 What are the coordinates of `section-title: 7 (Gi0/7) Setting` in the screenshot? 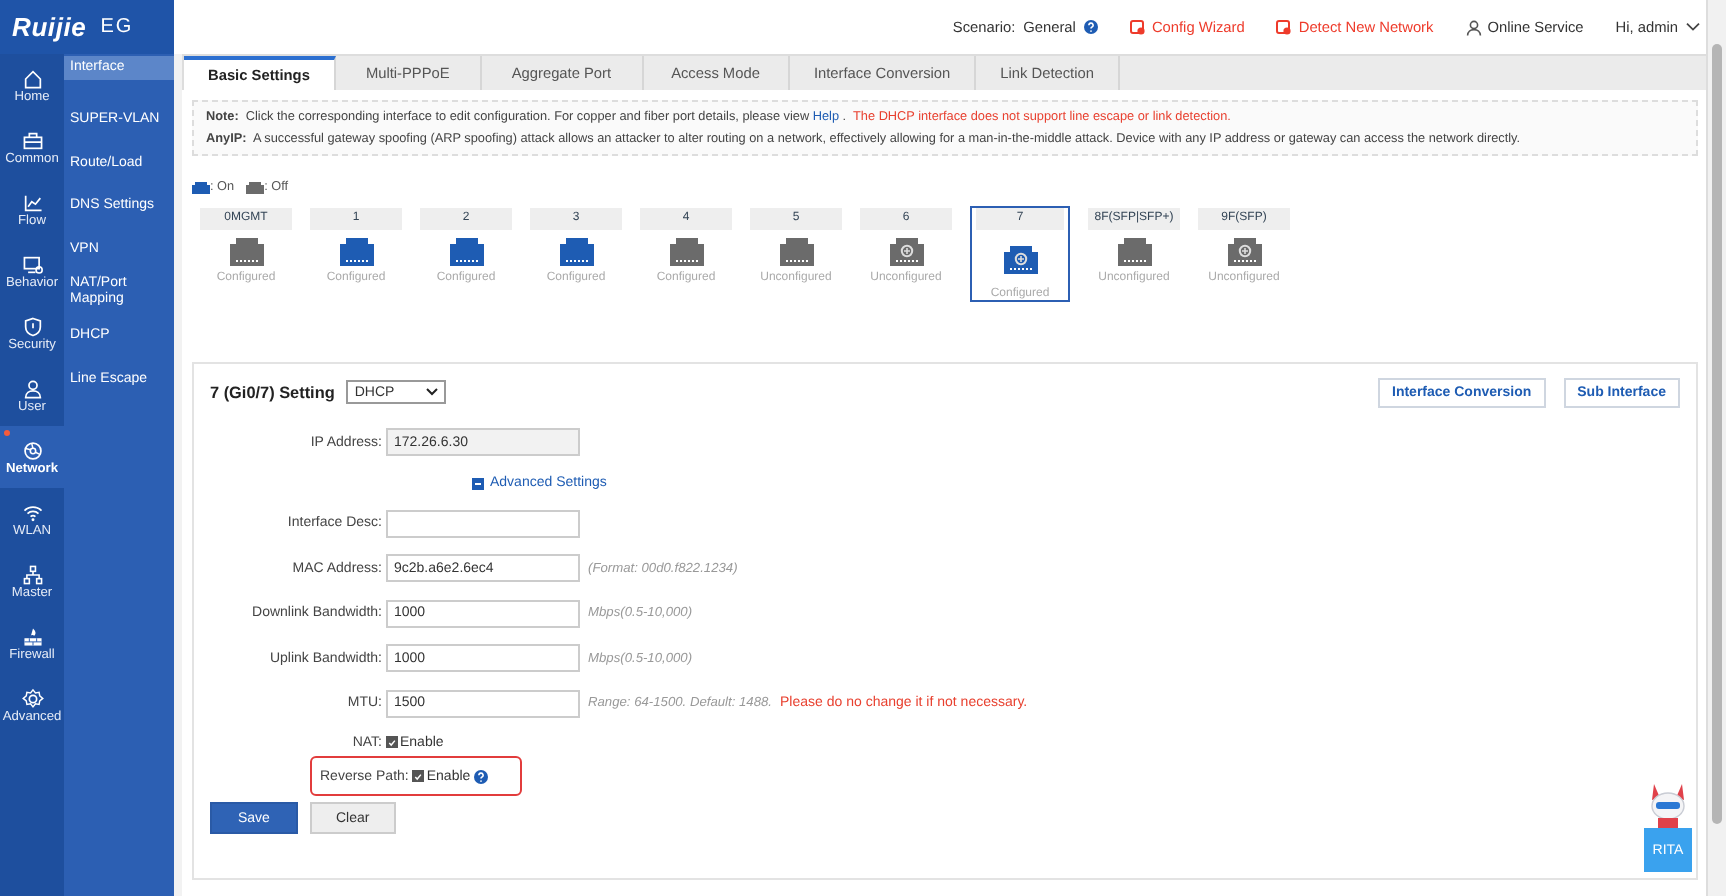 It's located at (272, 392).